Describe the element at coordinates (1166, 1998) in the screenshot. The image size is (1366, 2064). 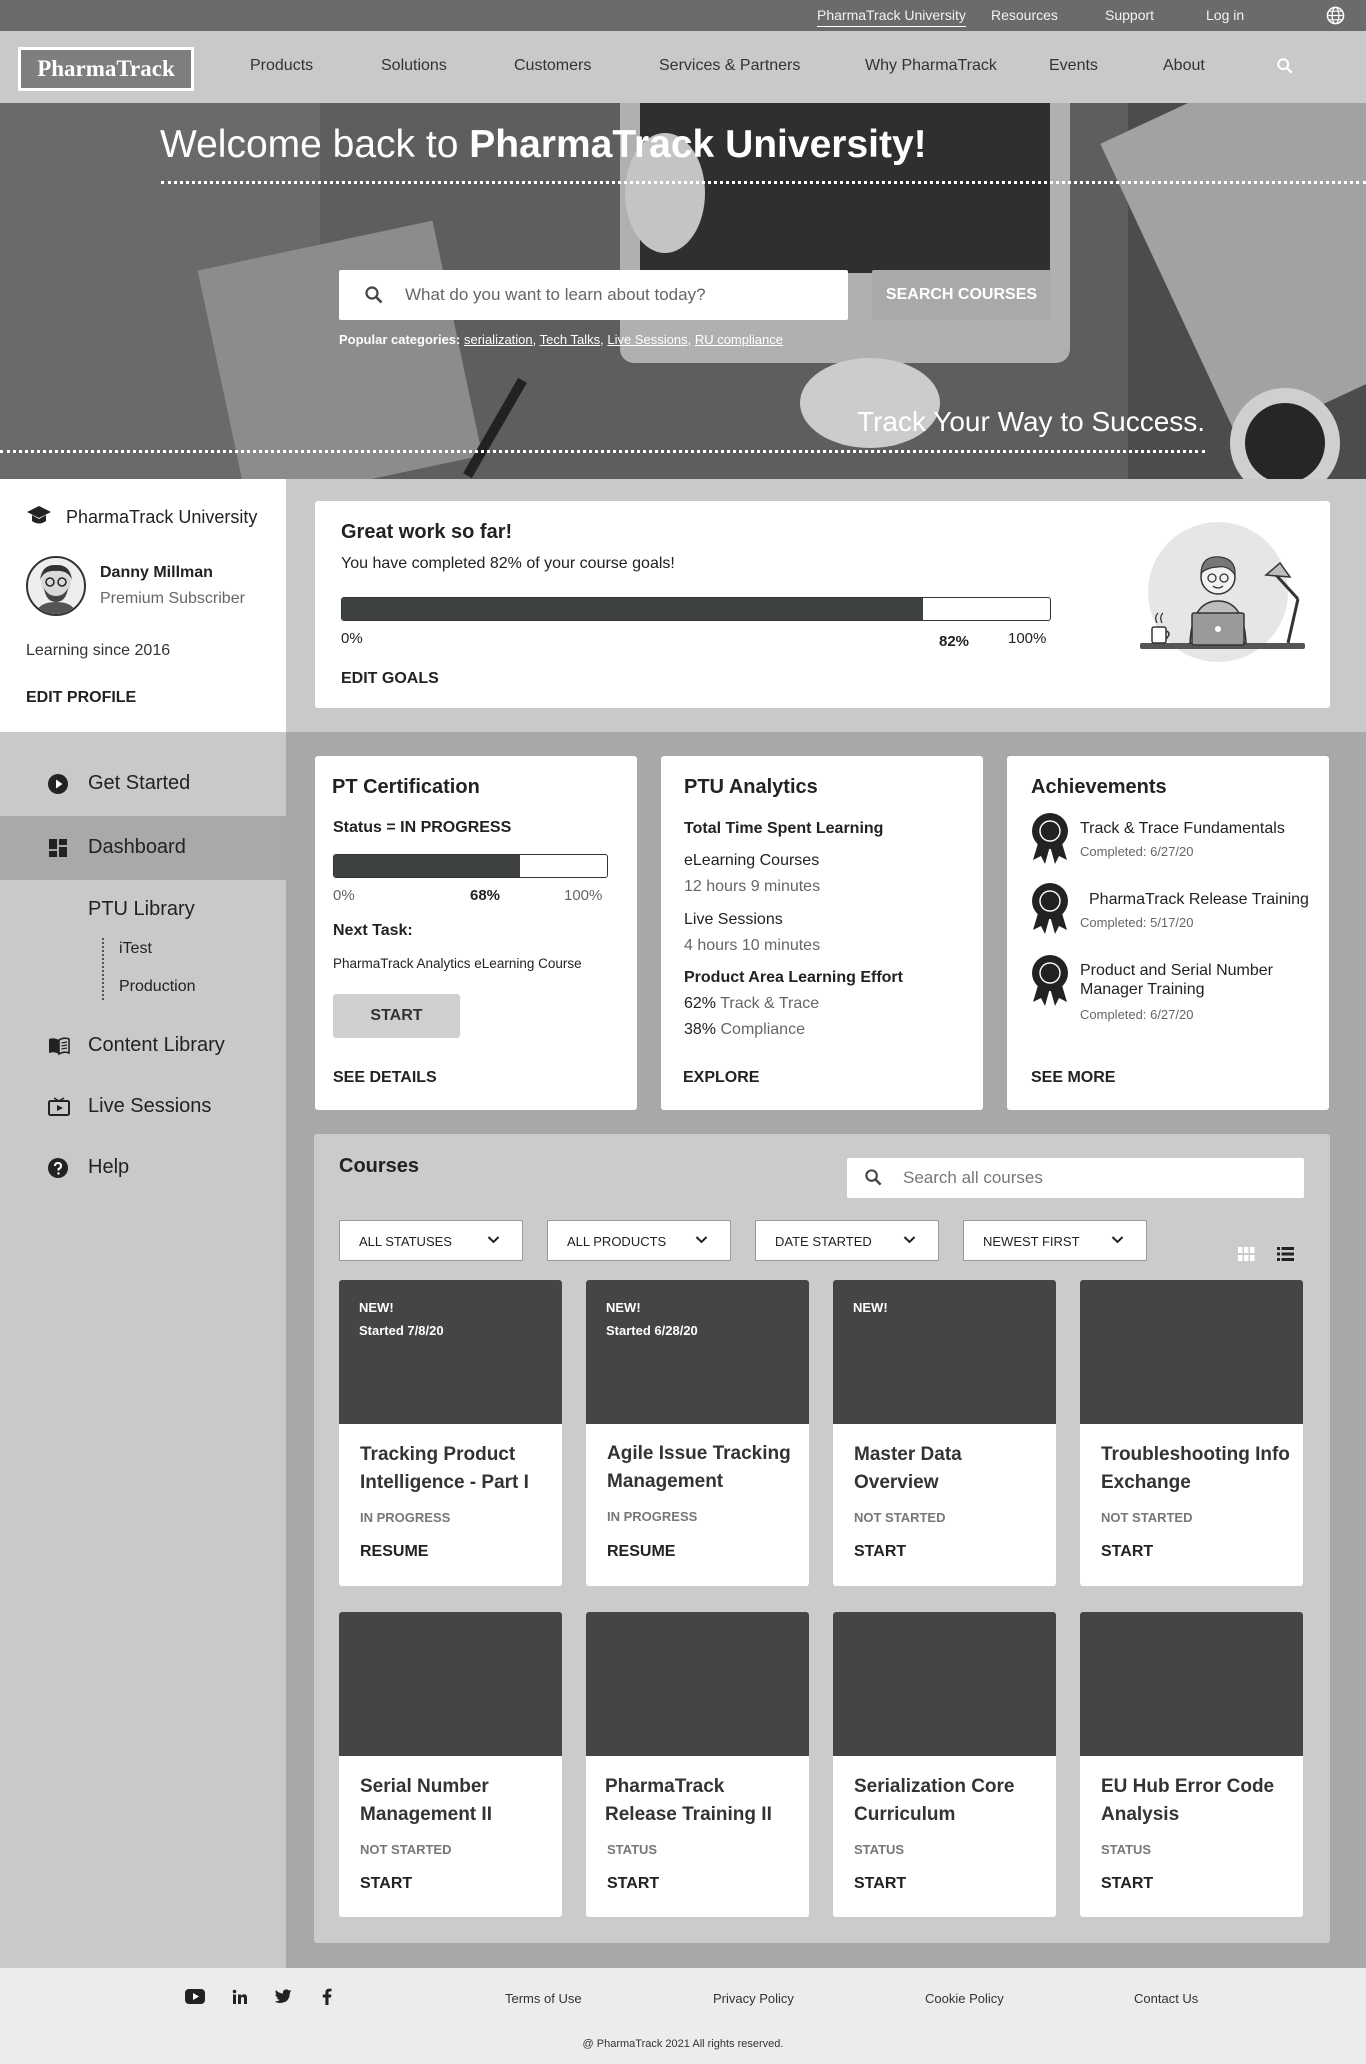
I see `footer-link-contact: Contact Us` at that location.